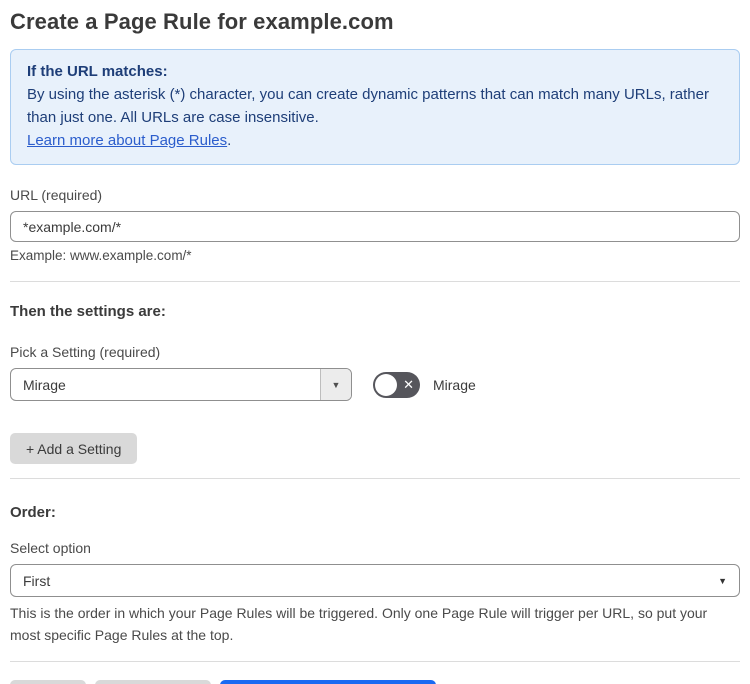 The width and height of the screenshot is (750, 684). Describe the element at coordinates (408, 384) in the screenshot. I see `toggle-off-x-icon: ✕` at that location.